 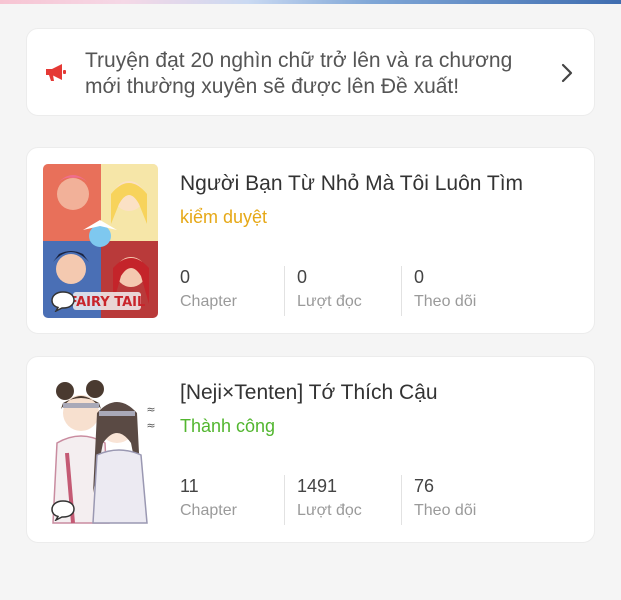 What do you see at coordinates (185, 277) in the screenshot?
I see `chapter-count: 0` at bounding box center [185, 277].